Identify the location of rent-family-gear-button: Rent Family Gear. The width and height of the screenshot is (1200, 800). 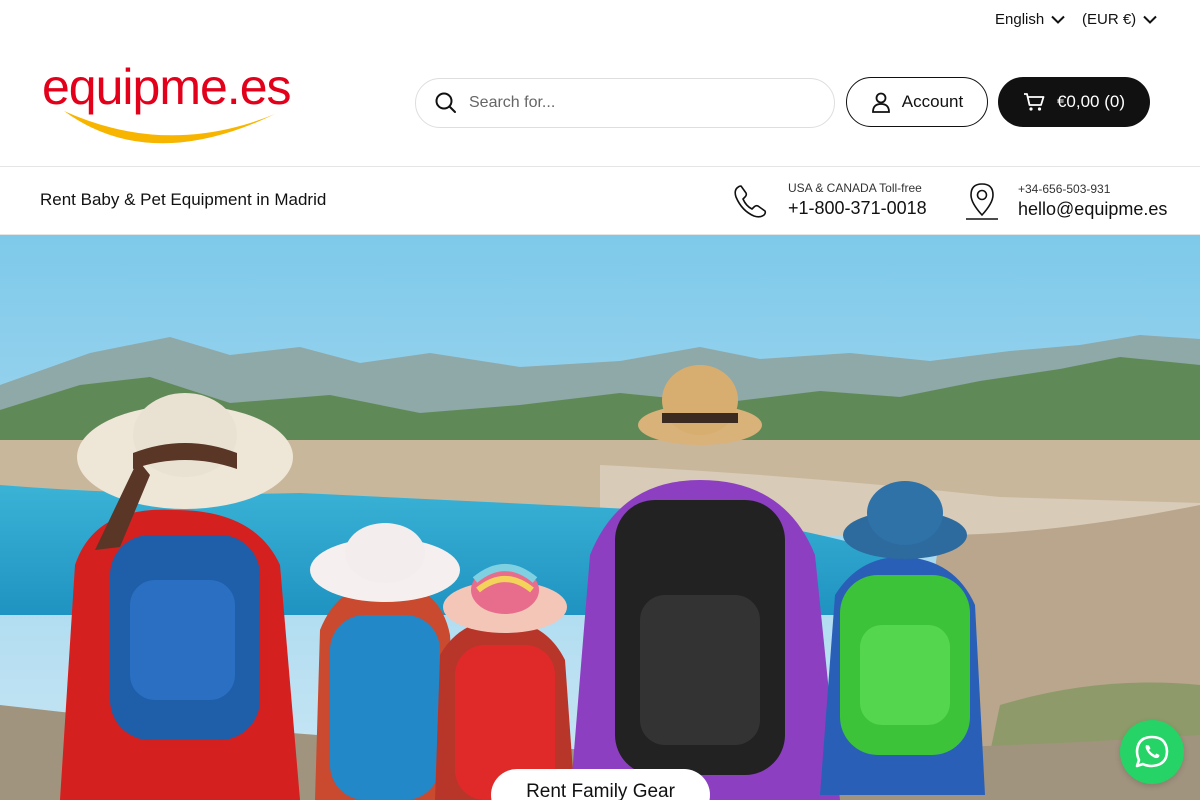
(600, 784).